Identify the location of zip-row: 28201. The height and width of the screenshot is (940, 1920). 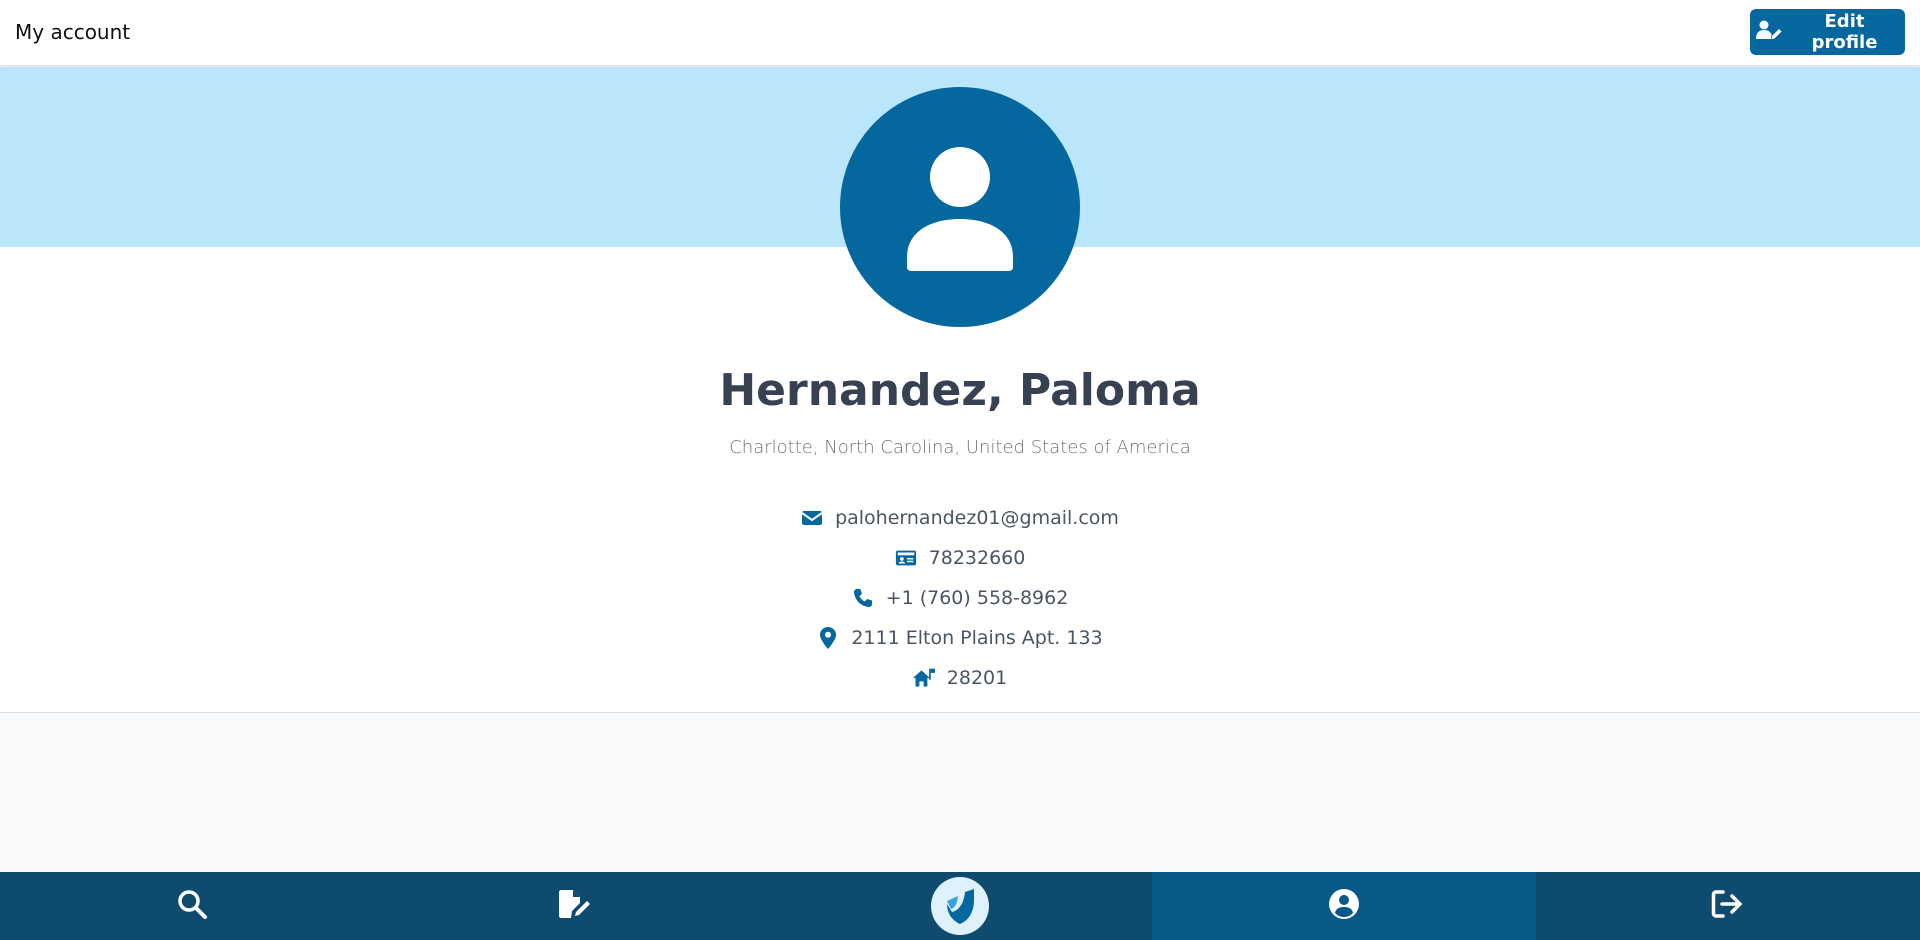
(960, 678).